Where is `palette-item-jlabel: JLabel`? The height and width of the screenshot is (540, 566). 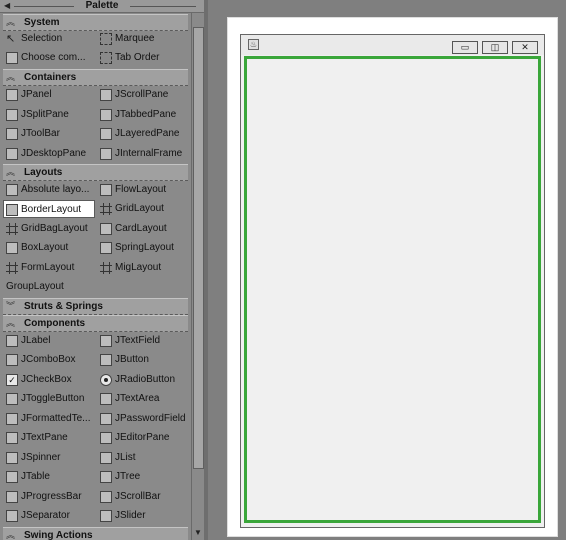 palette-item-jlabel: JLabel is located at coordinates (50, 341).